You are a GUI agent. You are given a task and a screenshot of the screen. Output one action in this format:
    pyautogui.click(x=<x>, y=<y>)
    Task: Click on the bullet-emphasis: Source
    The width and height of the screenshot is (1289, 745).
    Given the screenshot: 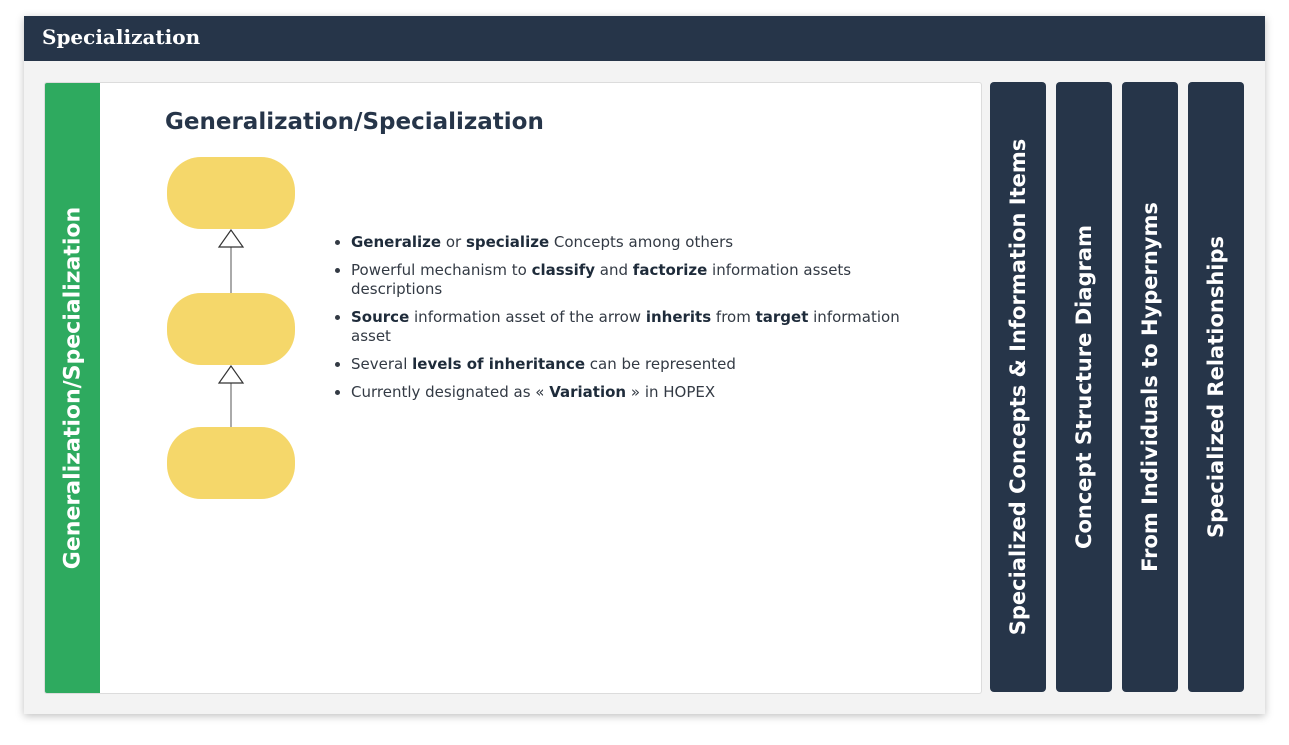 What is the action you would take?
    pyautogui.click(x=380, y=317)
    